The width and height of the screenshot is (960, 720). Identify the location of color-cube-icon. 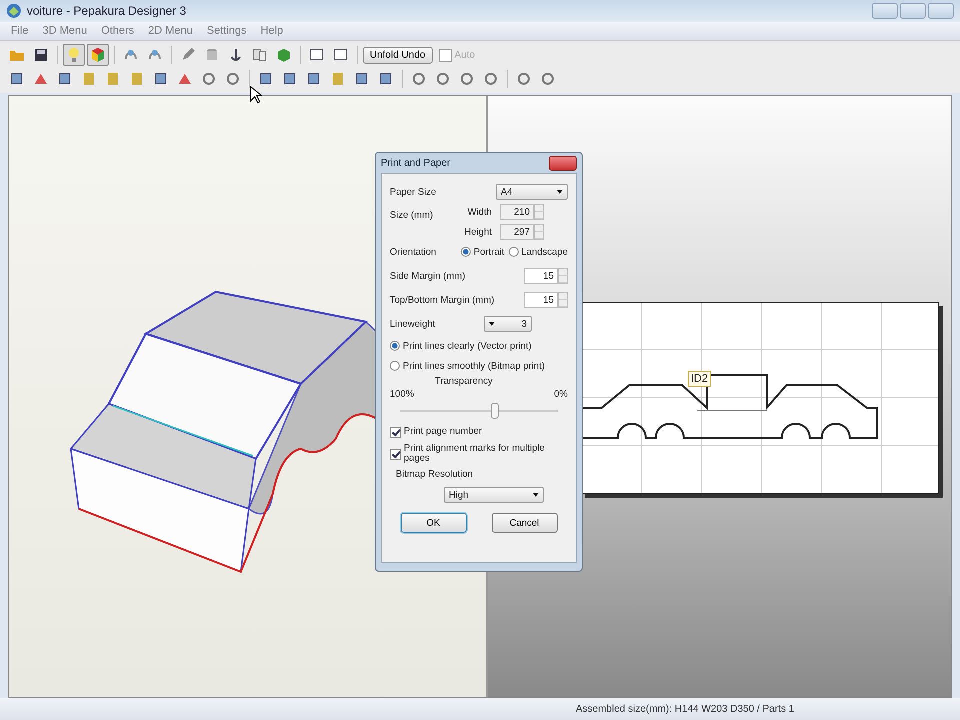
(98, 55).